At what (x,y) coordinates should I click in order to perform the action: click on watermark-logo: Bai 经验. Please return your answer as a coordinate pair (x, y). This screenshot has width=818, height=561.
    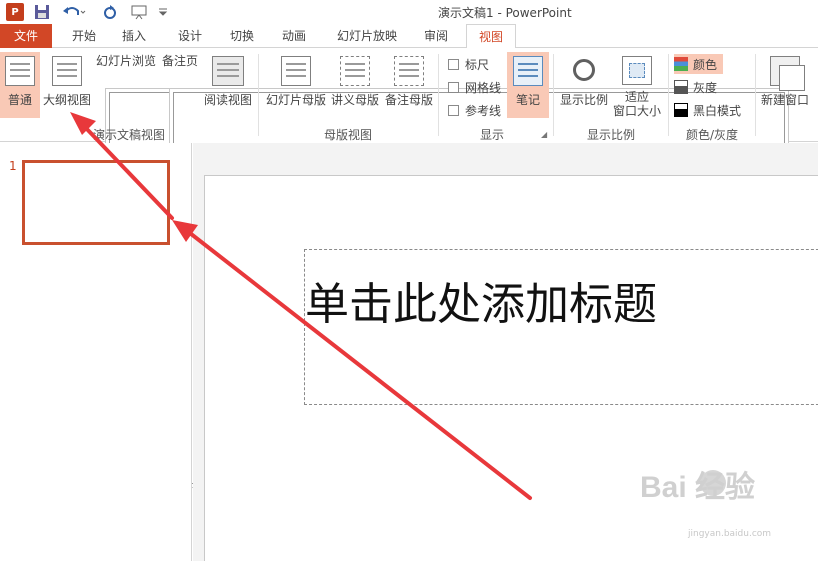
    Looking at the image, I should click on (698, 487).